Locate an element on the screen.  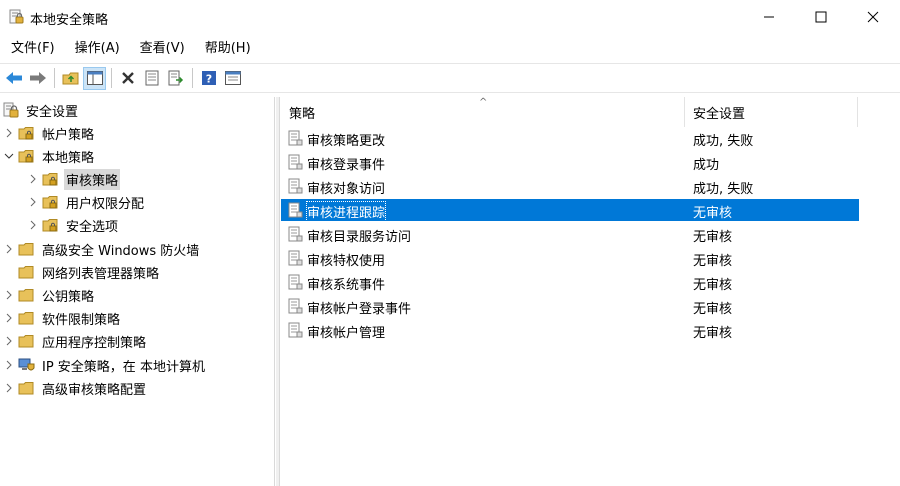
close-button is located at coordinates (873, 17).